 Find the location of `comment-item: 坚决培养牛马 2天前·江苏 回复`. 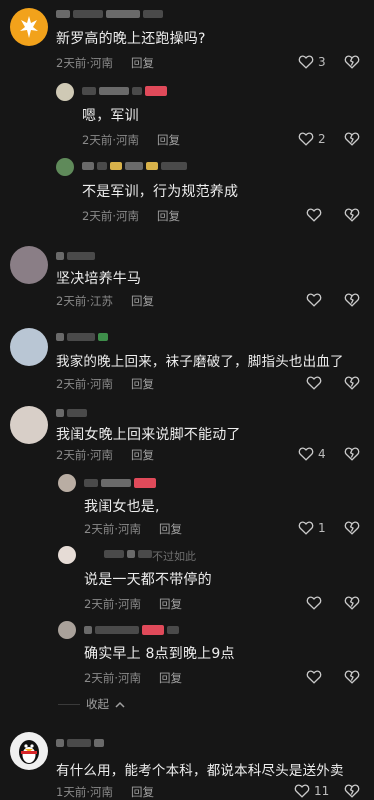

comment-item: 坚决培养牛马 2天前·江苏 回复 is located at coordinates (187, 280).